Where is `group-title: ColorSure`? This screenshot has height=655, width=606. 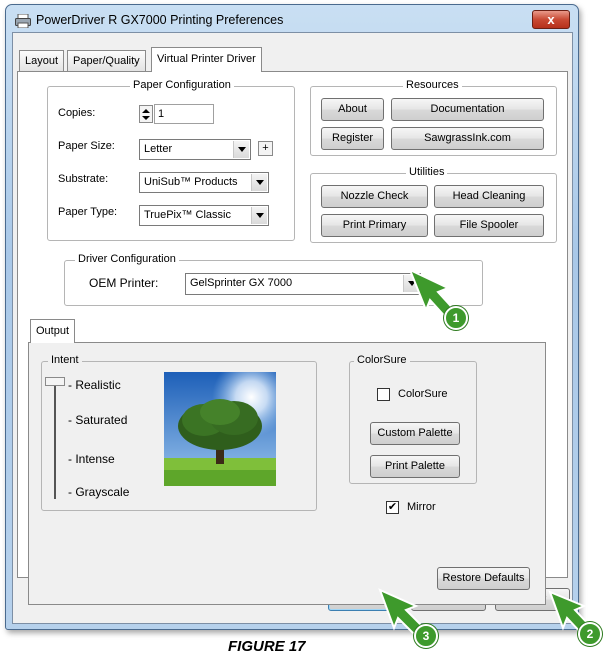
group-title: ColorSure is located at coordinates (382, 360).